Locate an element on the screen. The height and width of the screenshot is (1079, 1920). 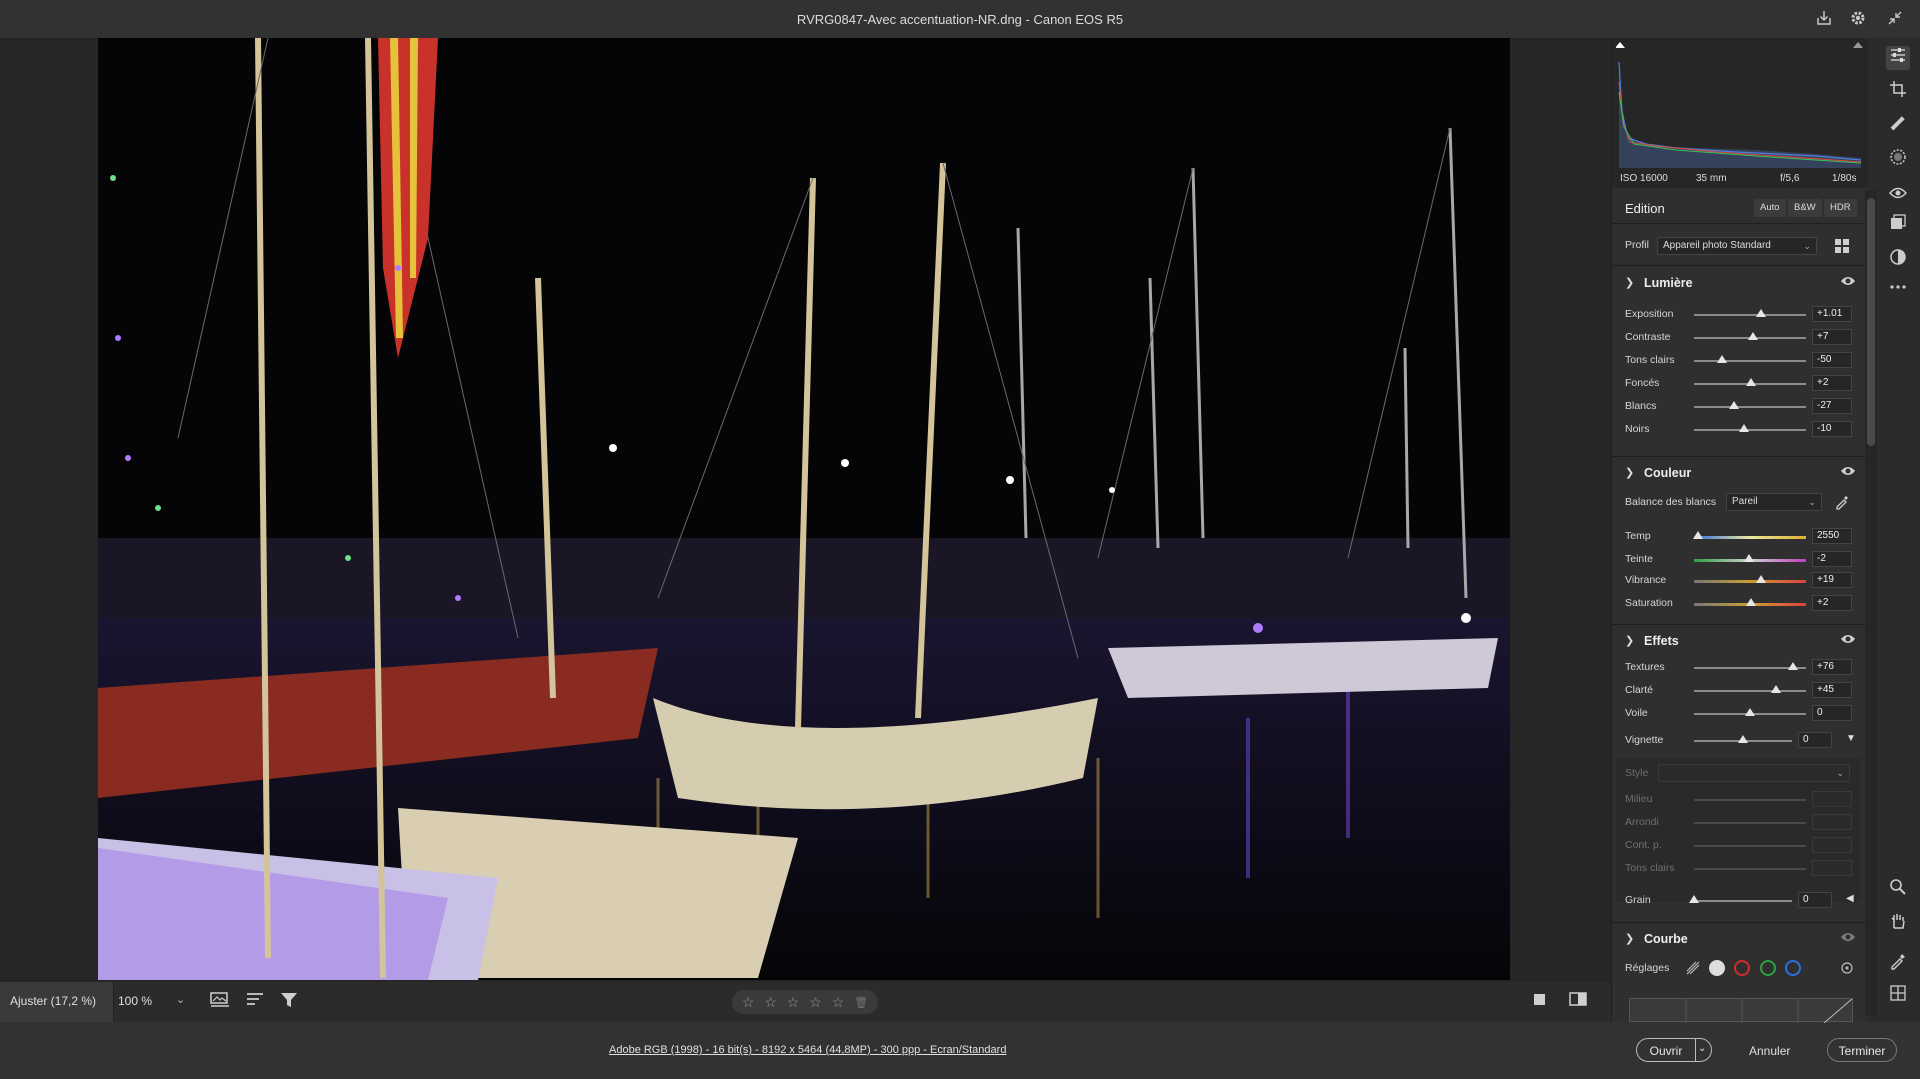
slider-value-field: -2 is located at coordinates (1832, 559).